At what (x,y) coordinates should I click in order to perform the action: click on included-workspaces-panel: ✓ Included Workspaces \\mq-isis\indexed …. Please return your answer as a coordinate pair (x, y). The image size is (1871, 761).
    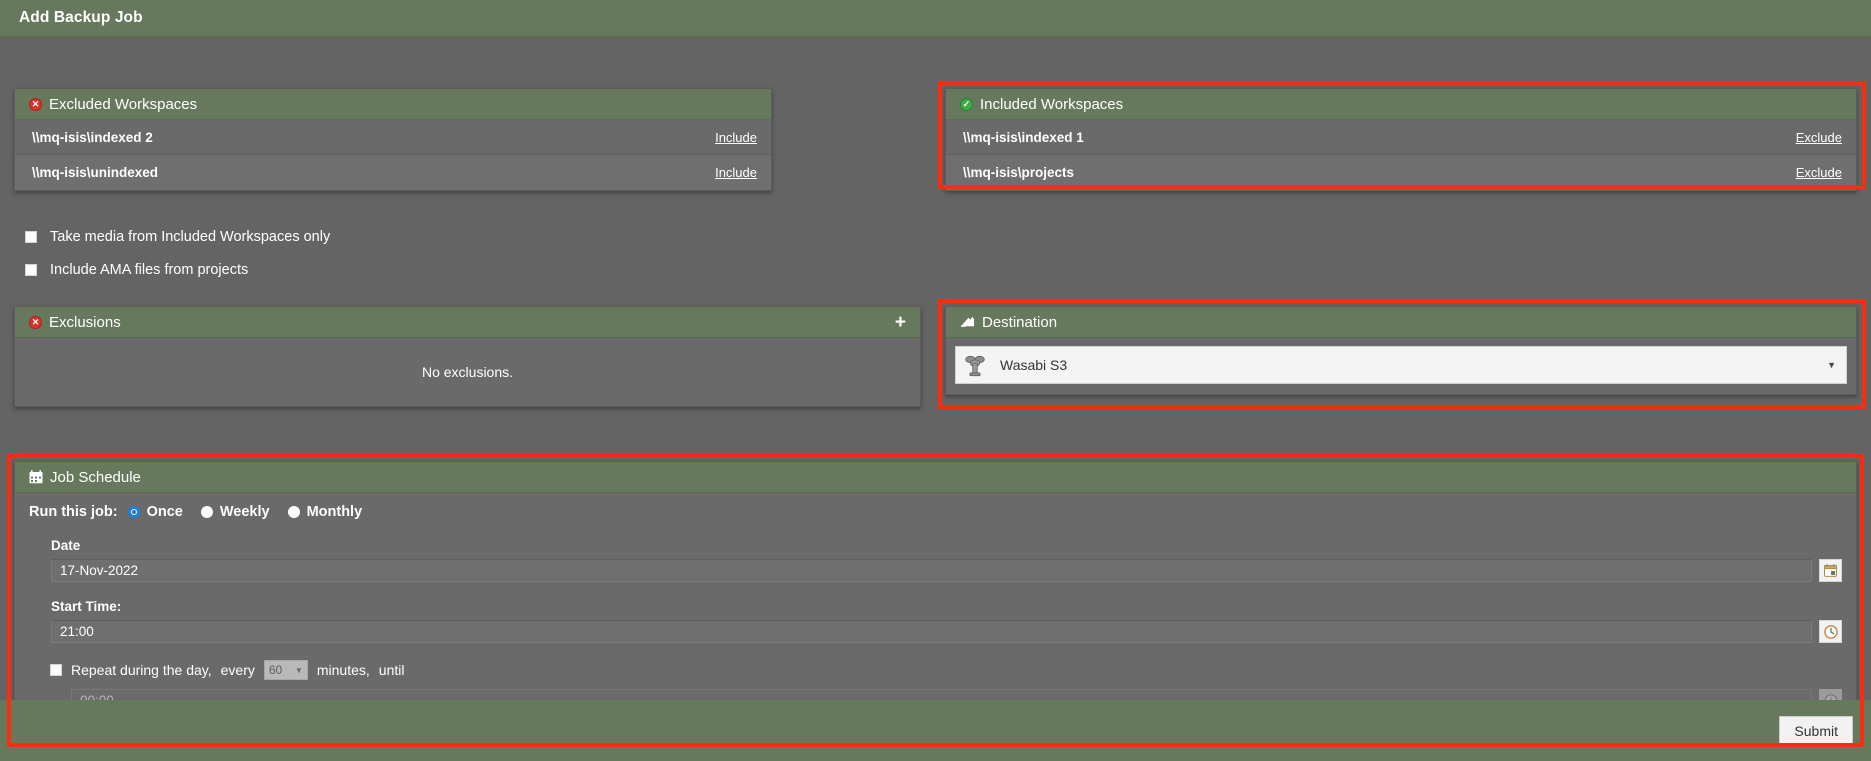
    Looking at the image, I should click on (1401, 139).